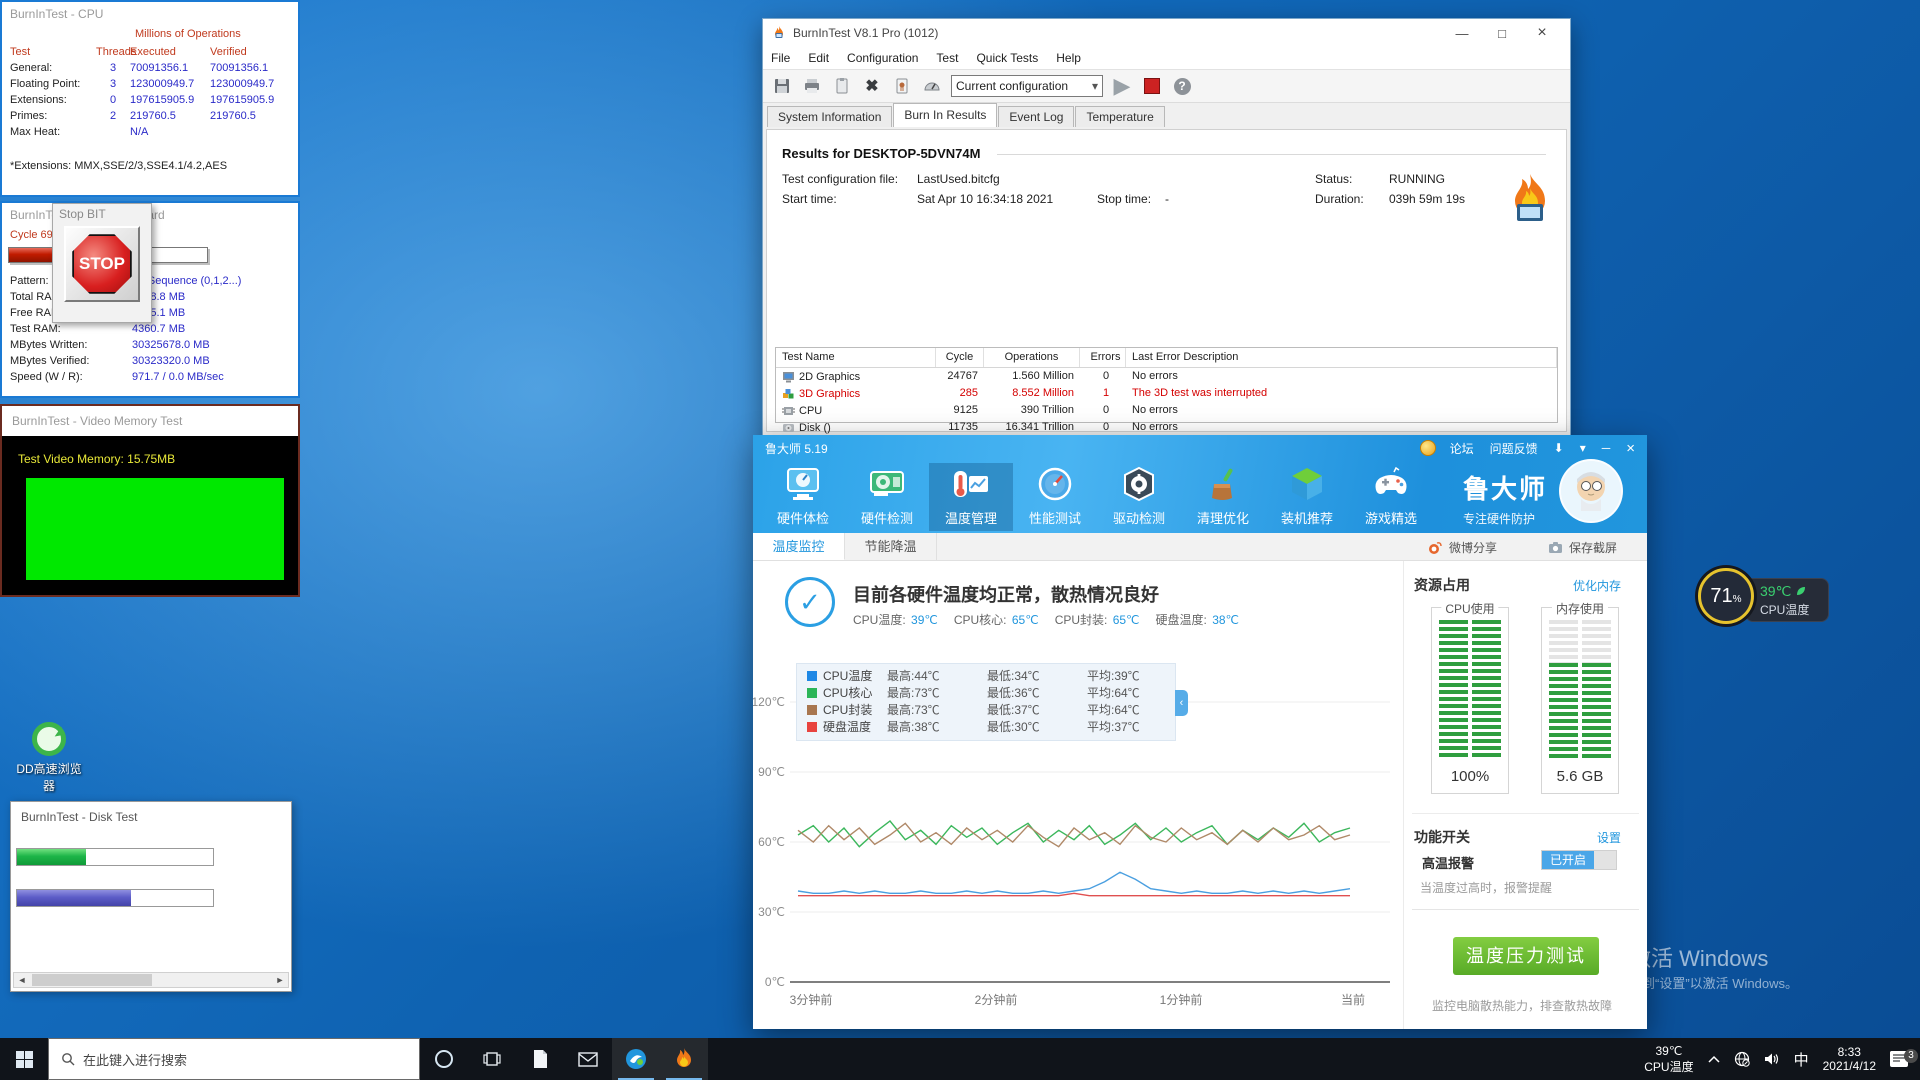  What do you see at coordinates (1606, 448) in the screenshot?
I see `lu-minimize-button: ─` at bounding box center [1606, 448].